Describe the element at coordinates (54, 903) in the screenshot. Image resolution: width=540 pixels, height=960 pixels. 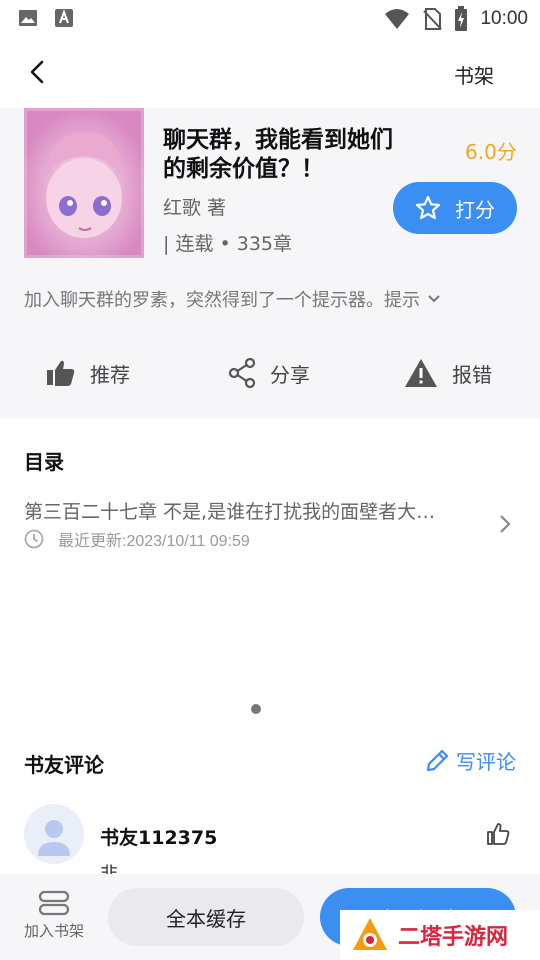
I see `bookshelf-icon` at that location.